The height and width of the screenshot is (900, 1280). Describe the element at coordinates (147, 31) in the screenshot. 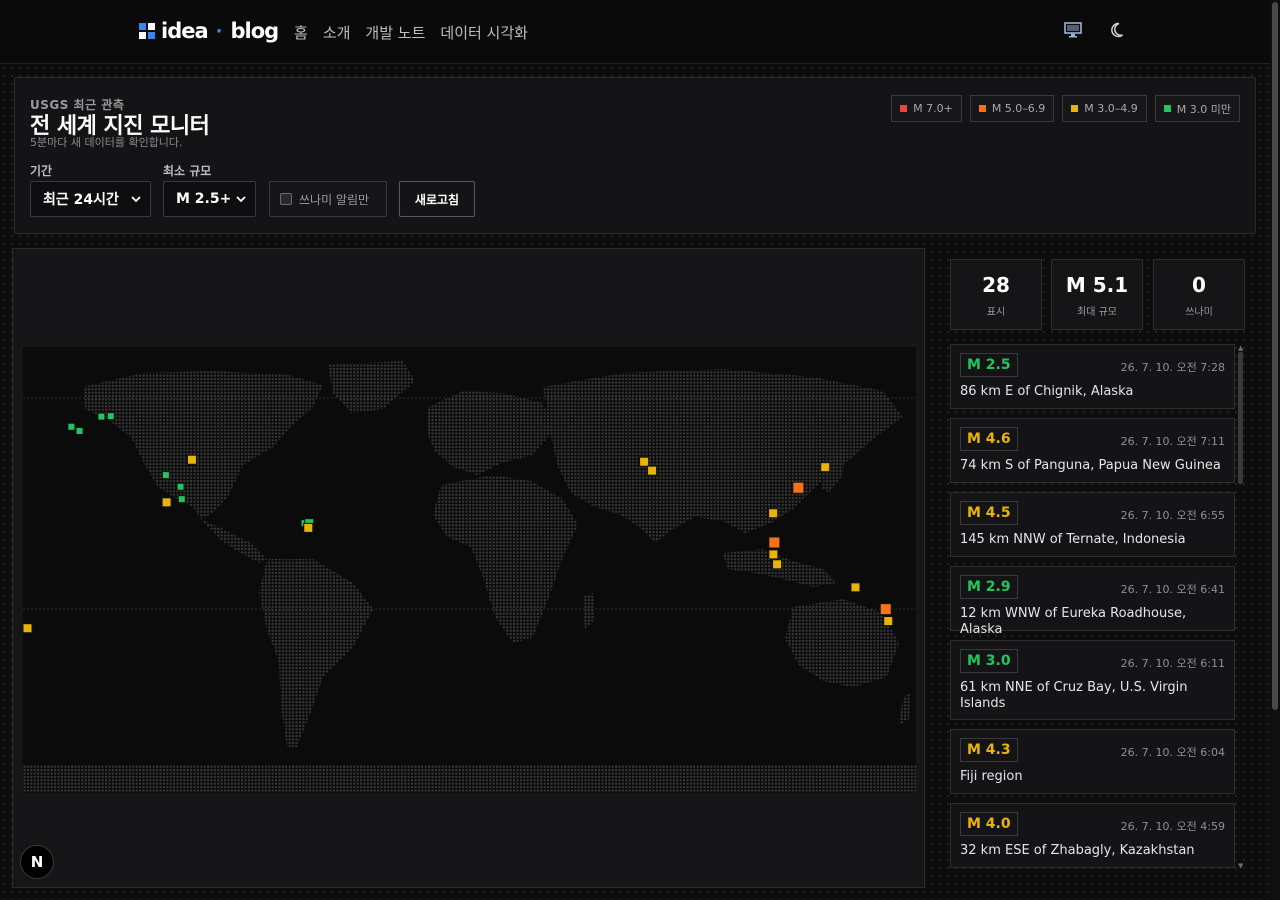

I see `grid-logo-icon` at that location.